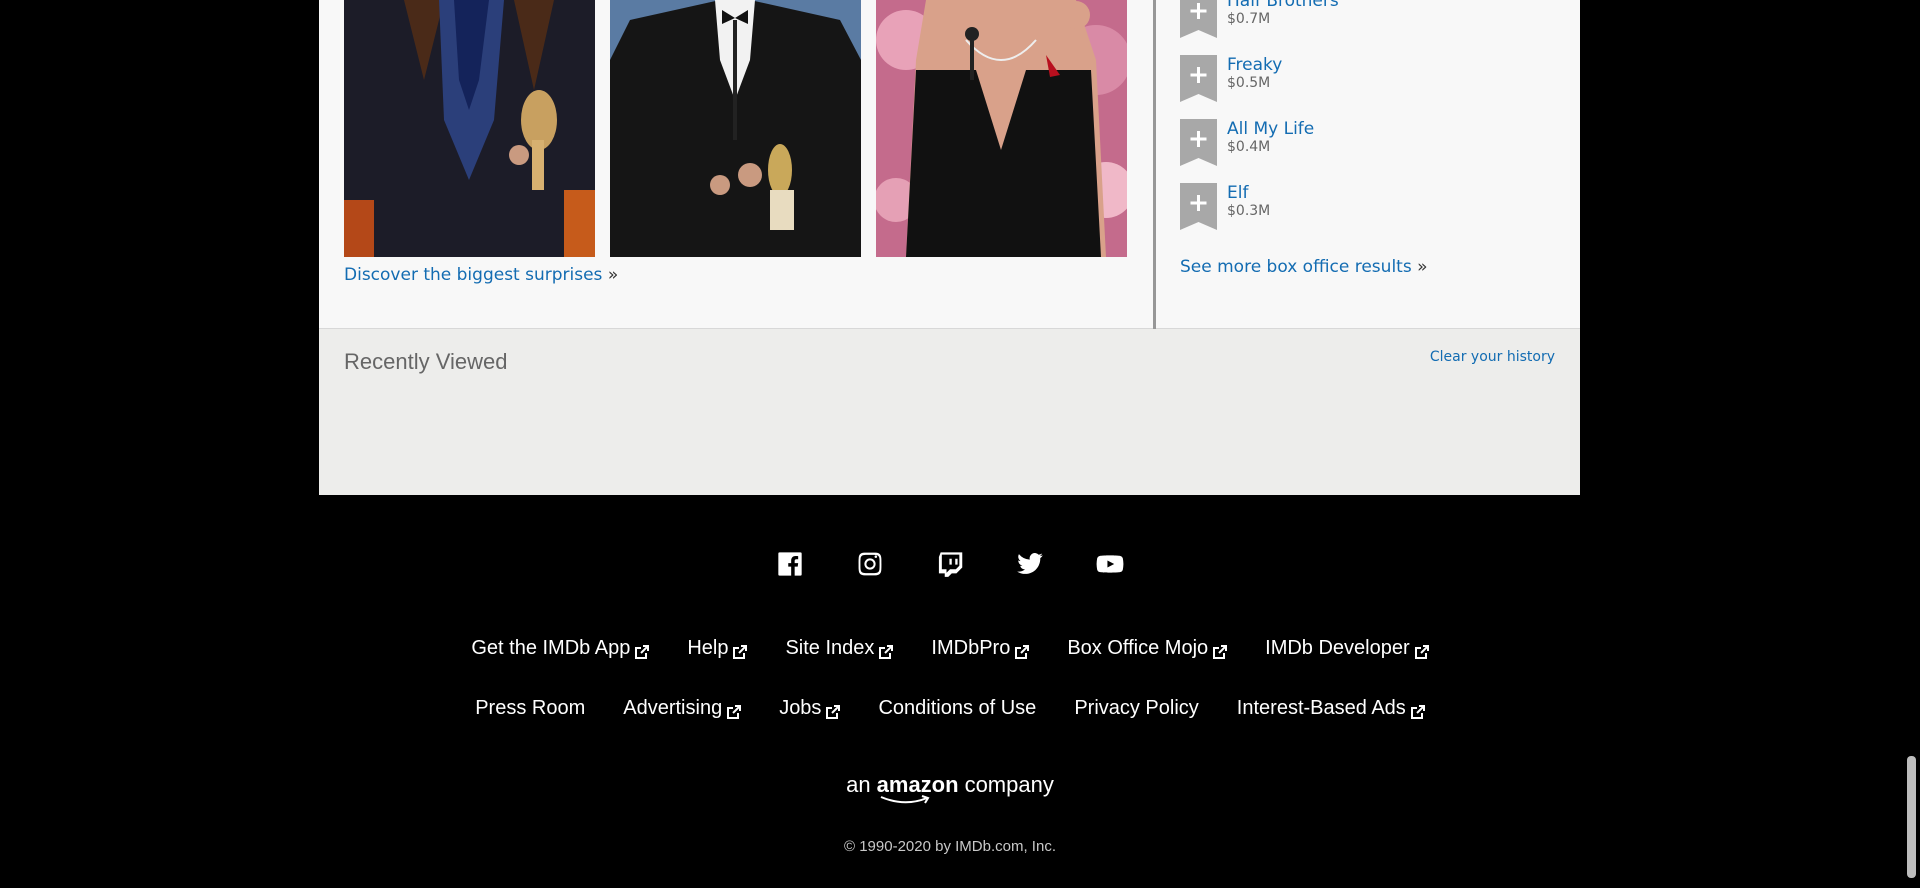 This screenshot has height=888, width=1920. Describe the element at coordinates (473, 275) in the screenshot. I see `discover-surprises-label: Discover the biggest surprises` at that location.